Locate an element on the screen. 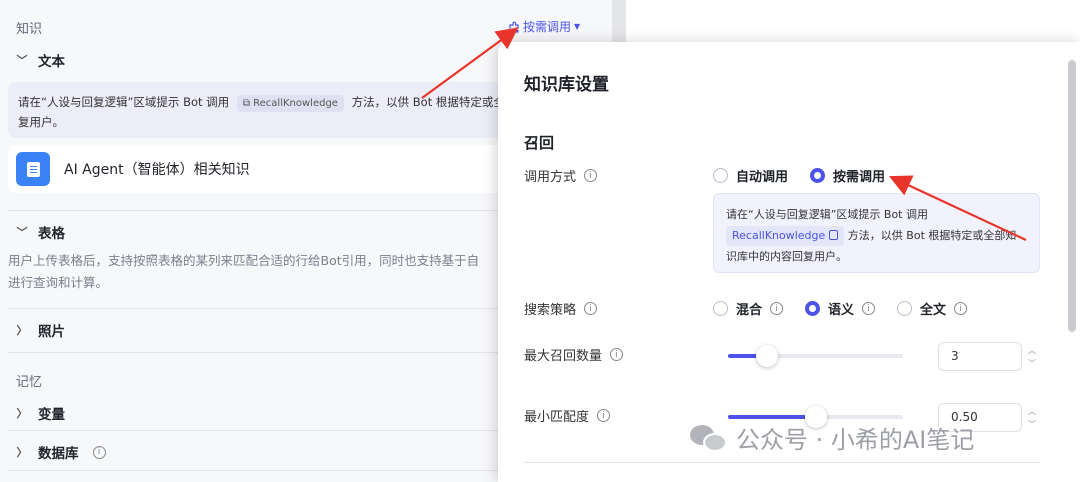  recall-knowledge-chip: ⧉ RecallKnowledge is located at coordinates (290, 103).